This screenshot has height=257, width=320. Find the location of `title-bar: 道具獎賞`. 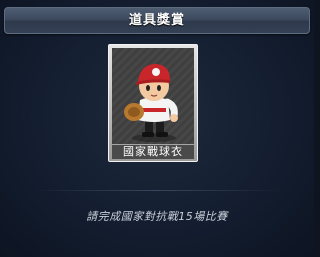

title-bar: 道具獎賞 is located at coordinates (157, 20).